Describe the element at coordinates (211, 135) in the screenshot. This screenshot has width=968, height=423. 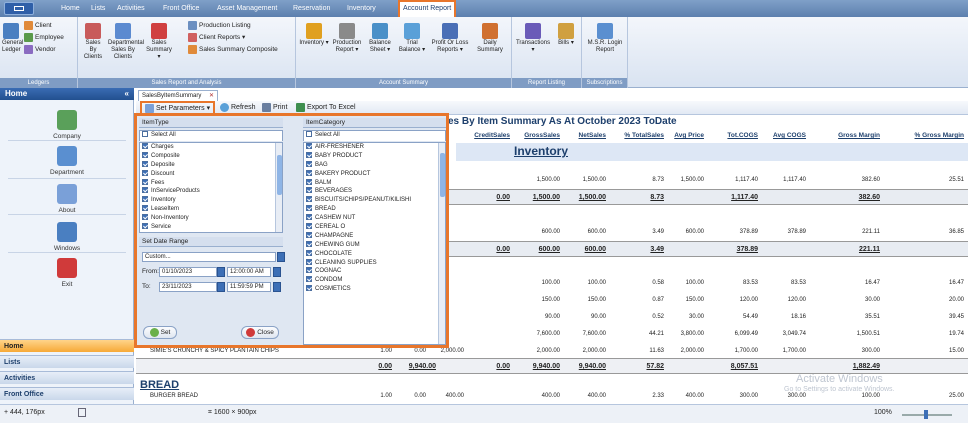
I see `item-type-select-all: Select All` at that location.